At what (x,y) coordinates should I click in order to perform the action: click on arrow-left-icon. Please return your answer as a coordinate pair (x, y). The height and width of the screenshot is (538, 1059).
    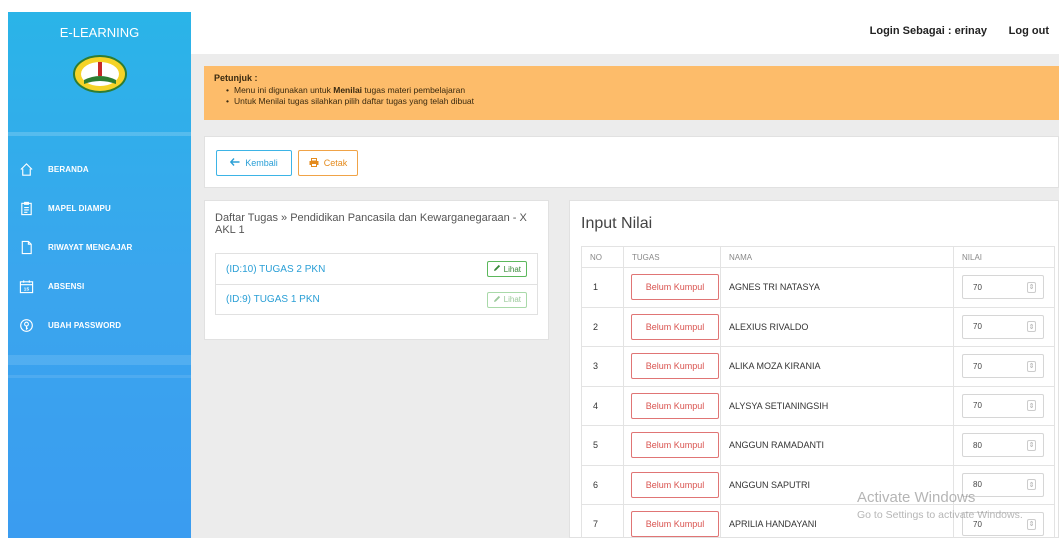
    Looking at the image, I should click on (235, 163).